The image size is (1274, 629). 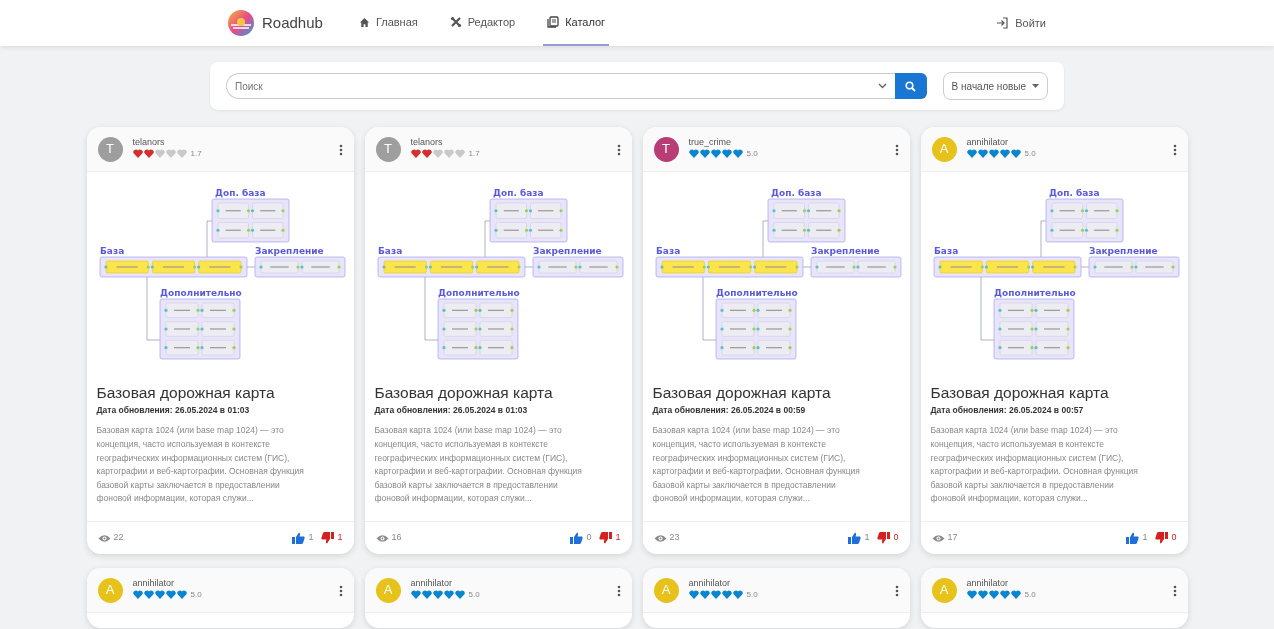 I want to click on nav-tab: Каталог, so click(x=576, y=23).